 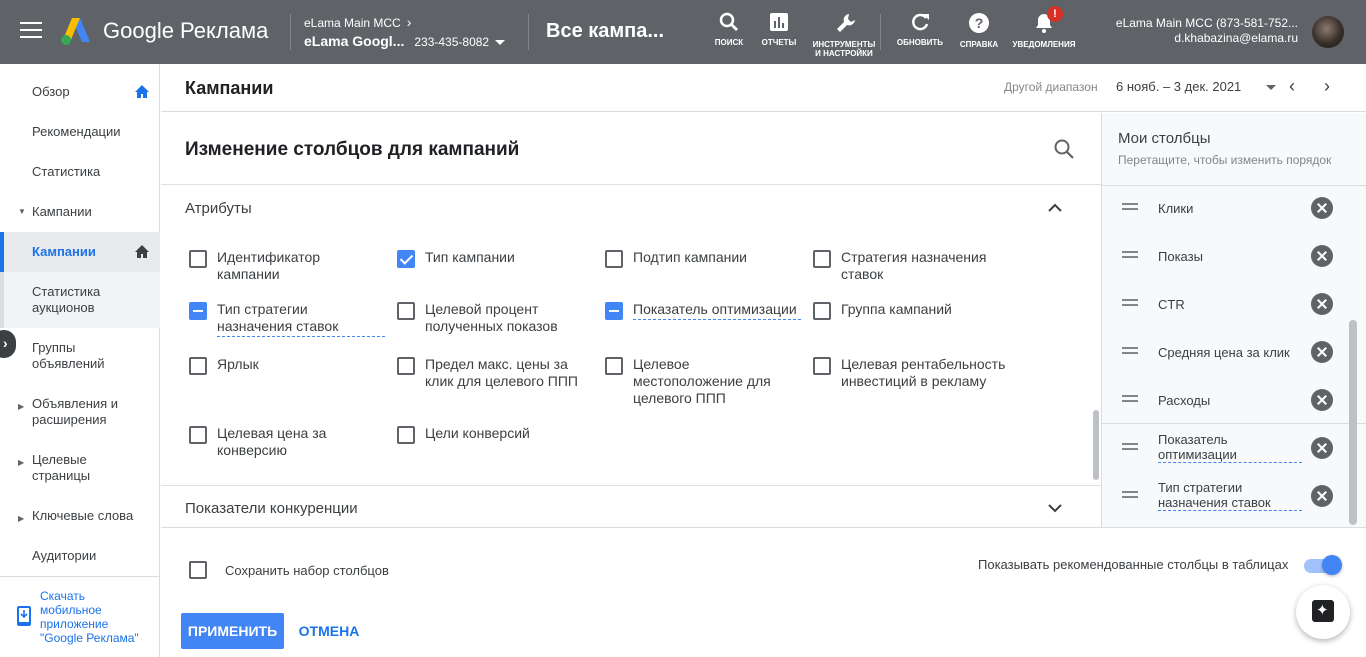 What do you see at coordinates (1055, 208) in the screenshot?
I see `chevron-up-icon` at bounding box center [1055, 208].